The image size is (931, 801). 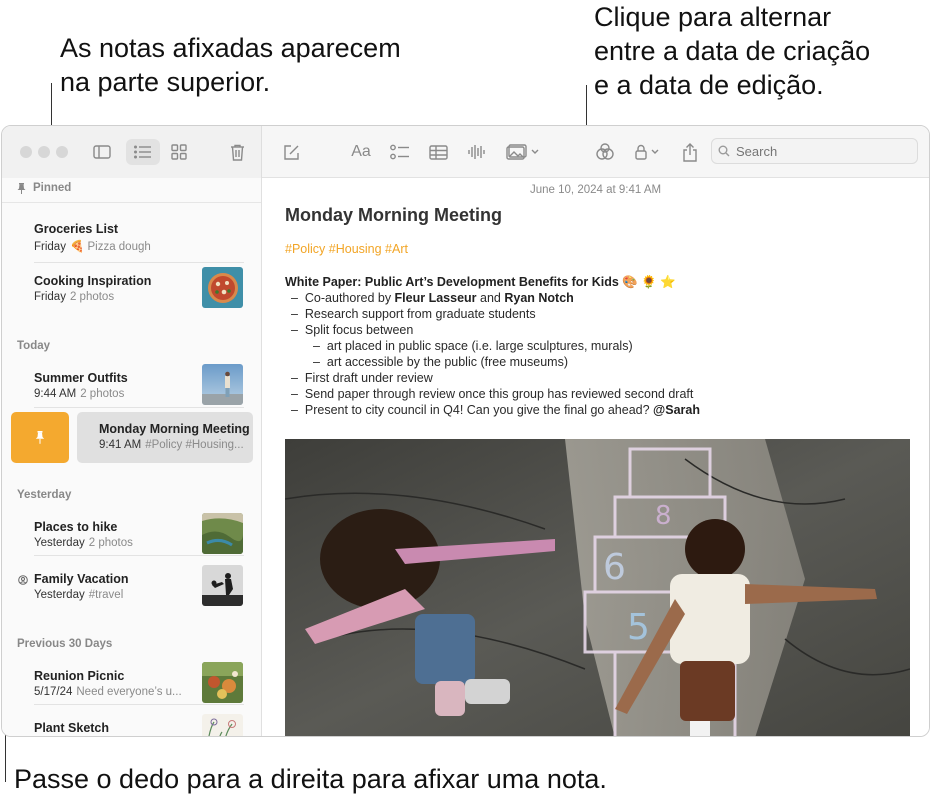 I want to click on outfit-photo, so click(x=222, y=384).